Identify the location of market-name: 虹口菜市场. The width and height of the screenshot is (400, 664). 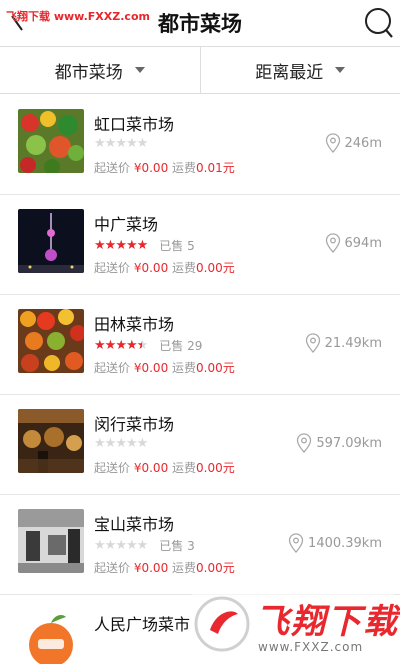
(134, 124).